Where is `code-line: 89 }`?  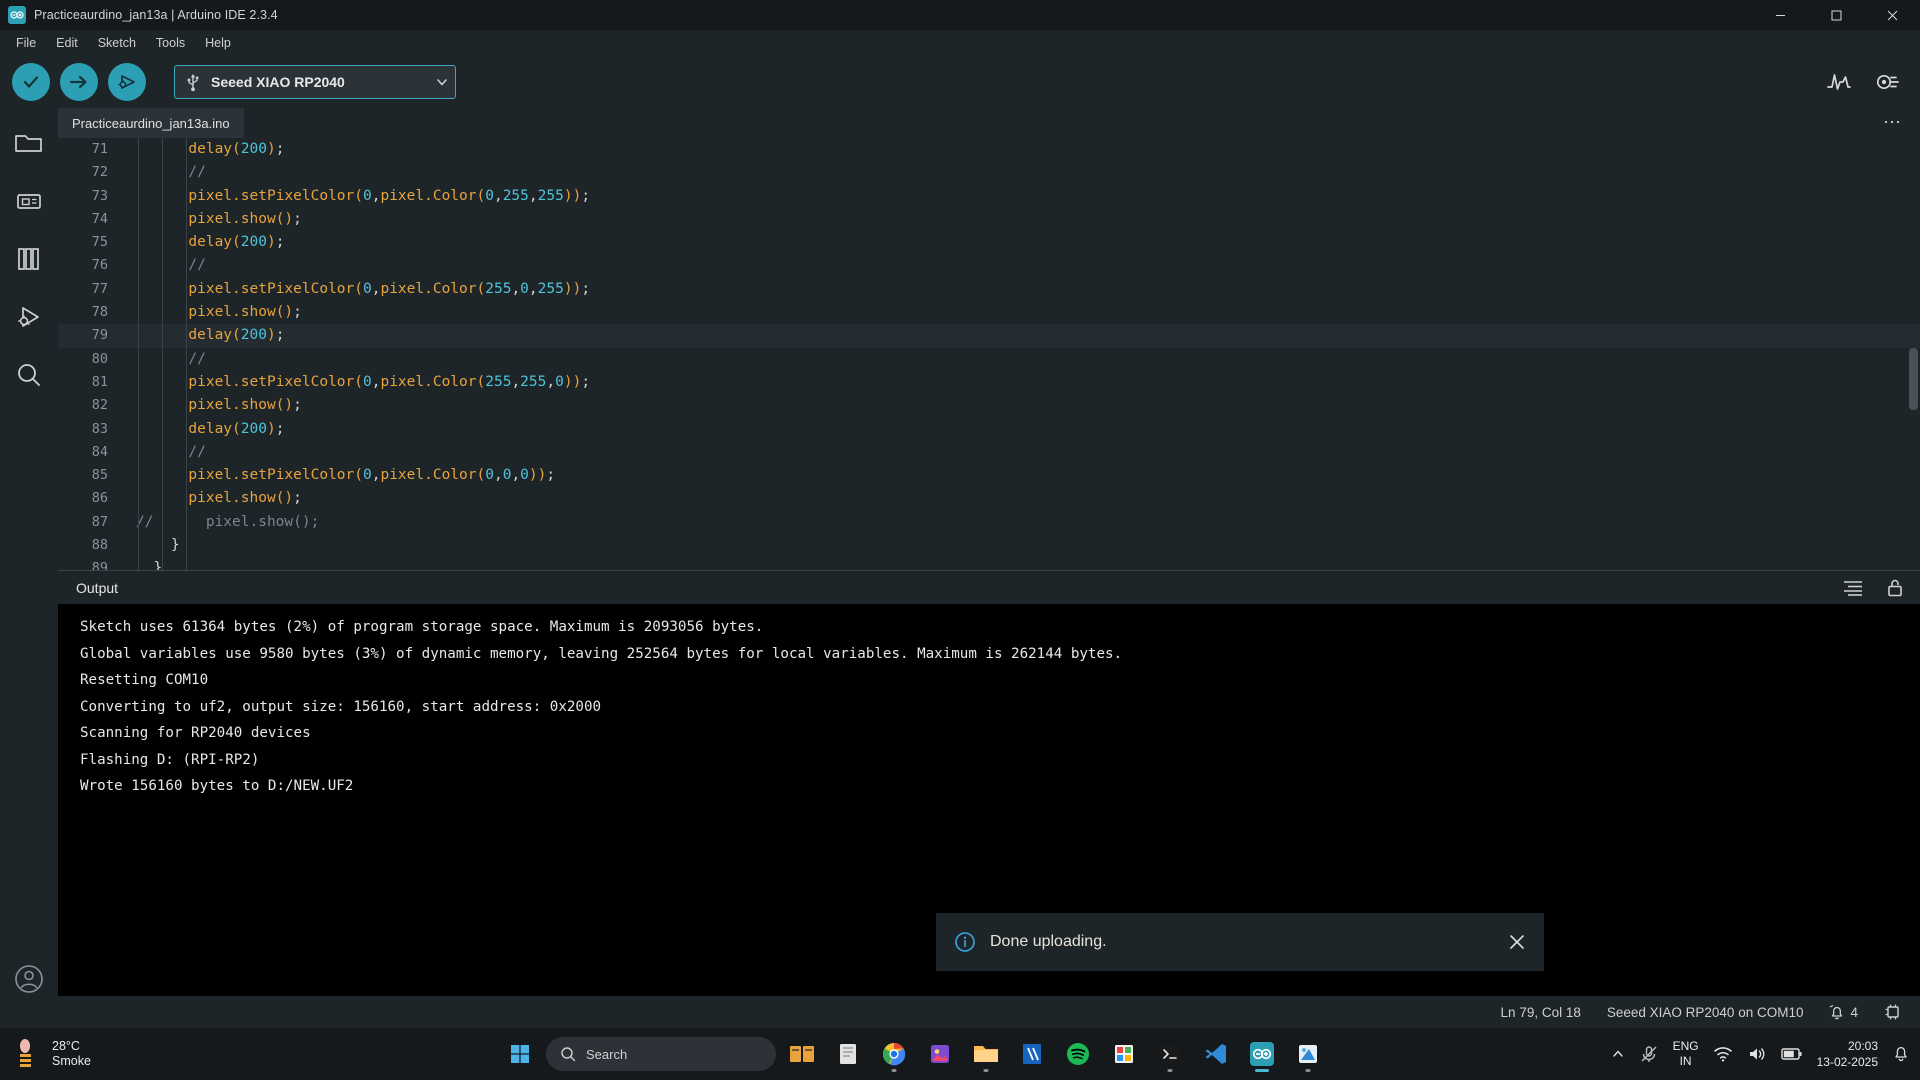 code-line: 89 } is located at coordinates (989, 563).